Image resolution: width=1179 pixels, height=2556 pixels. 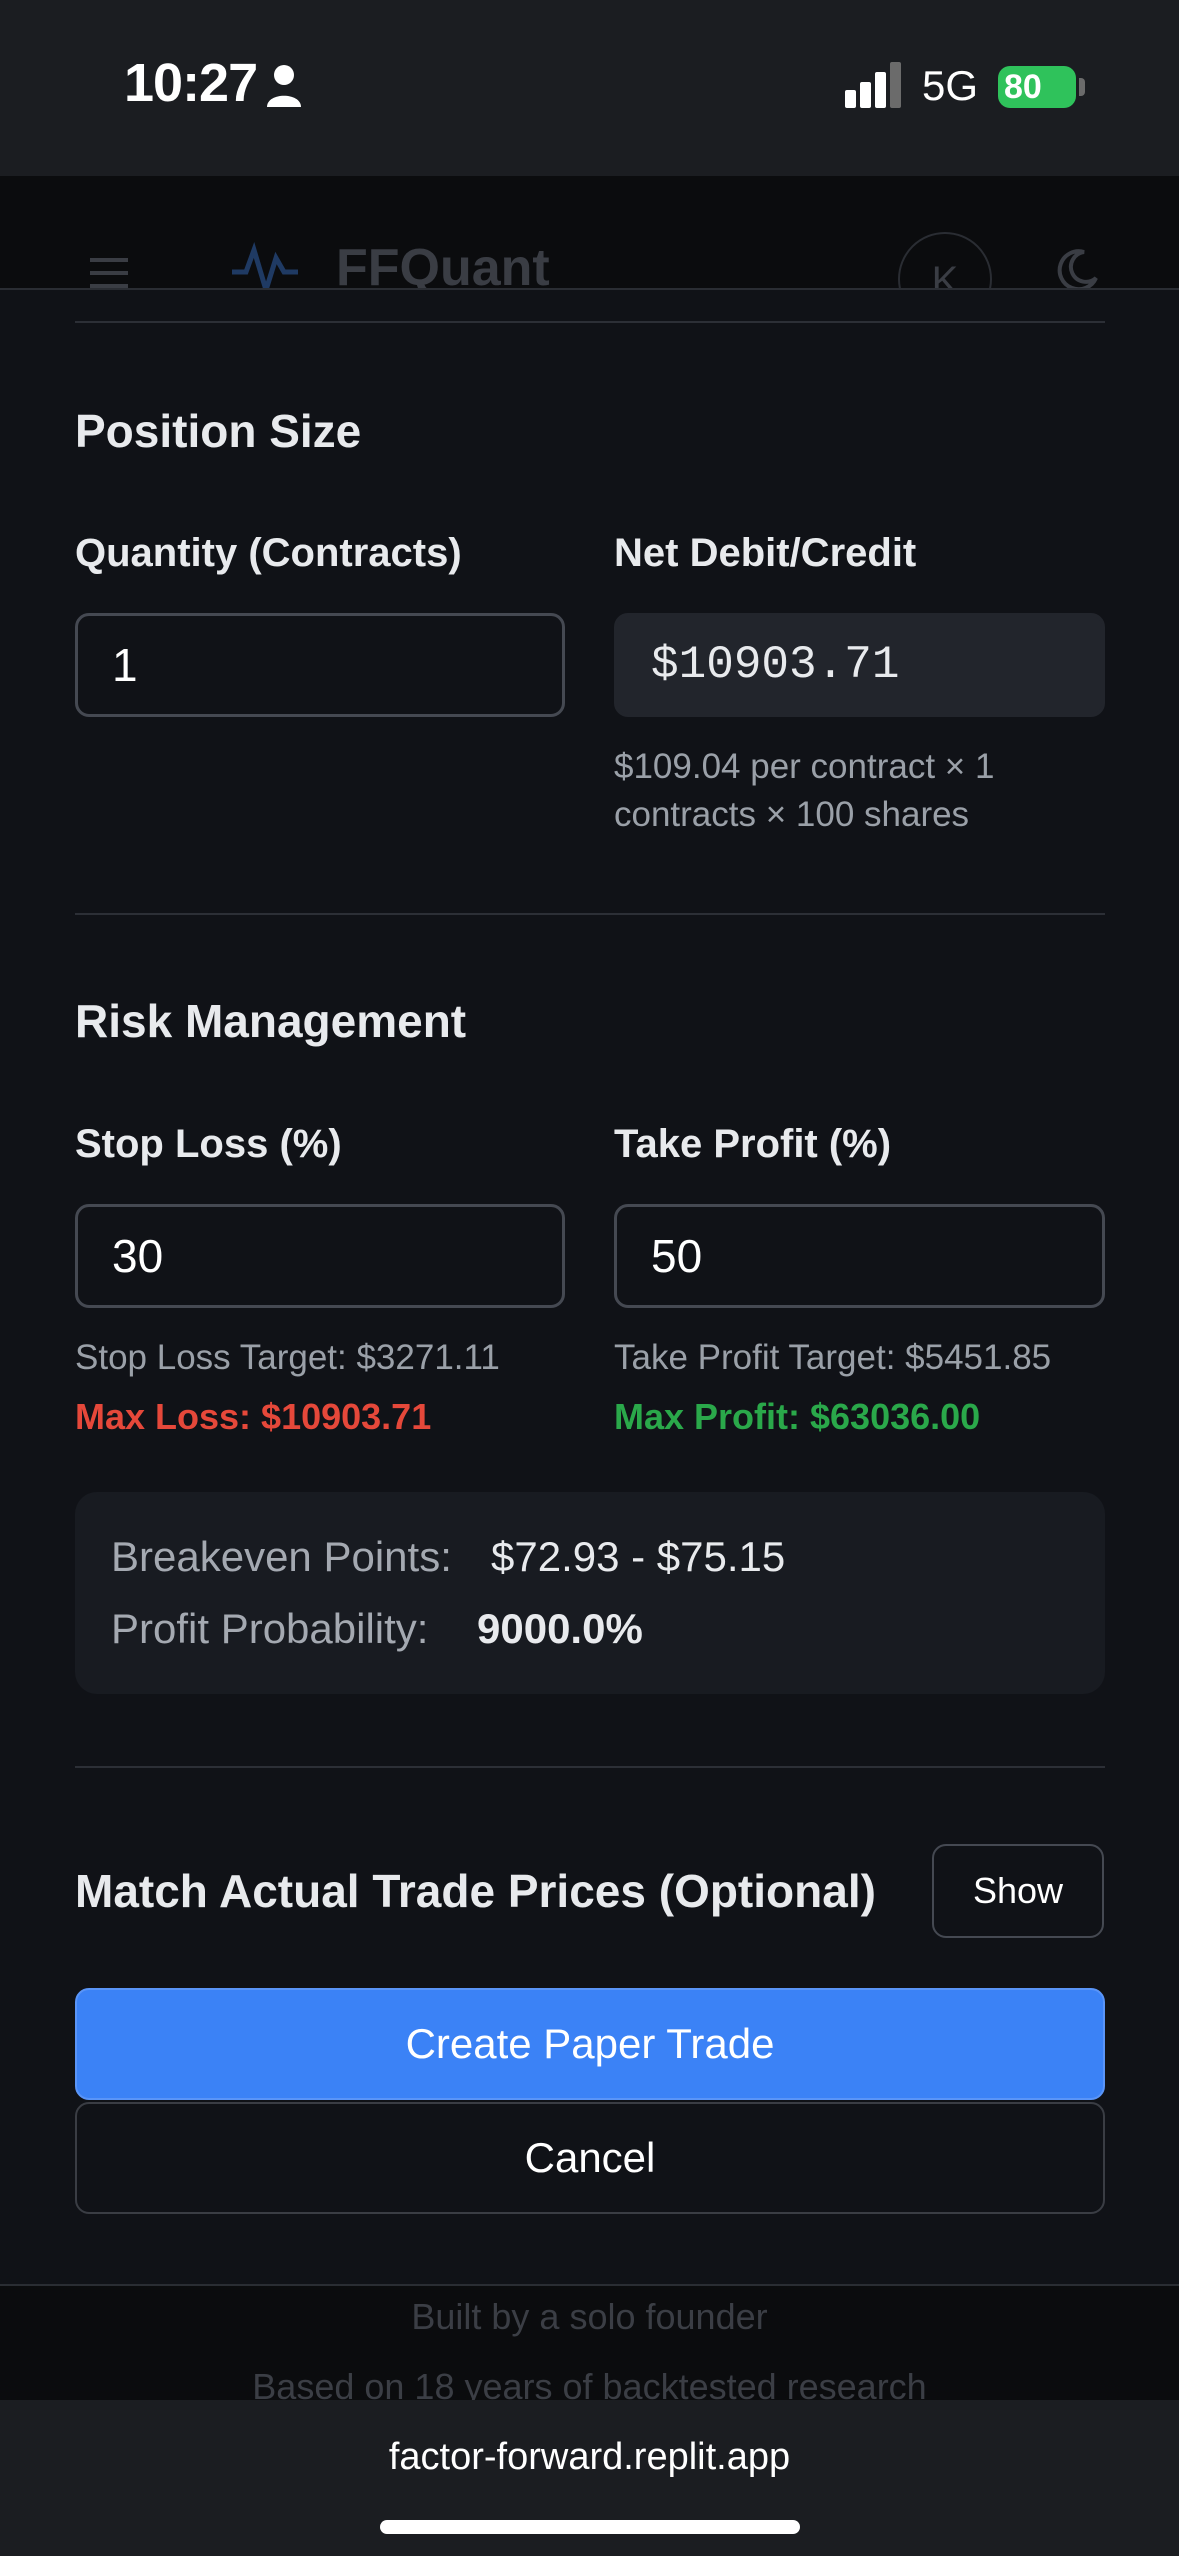 I want to click on battery-level: 80, so click(x=1023, y=87).